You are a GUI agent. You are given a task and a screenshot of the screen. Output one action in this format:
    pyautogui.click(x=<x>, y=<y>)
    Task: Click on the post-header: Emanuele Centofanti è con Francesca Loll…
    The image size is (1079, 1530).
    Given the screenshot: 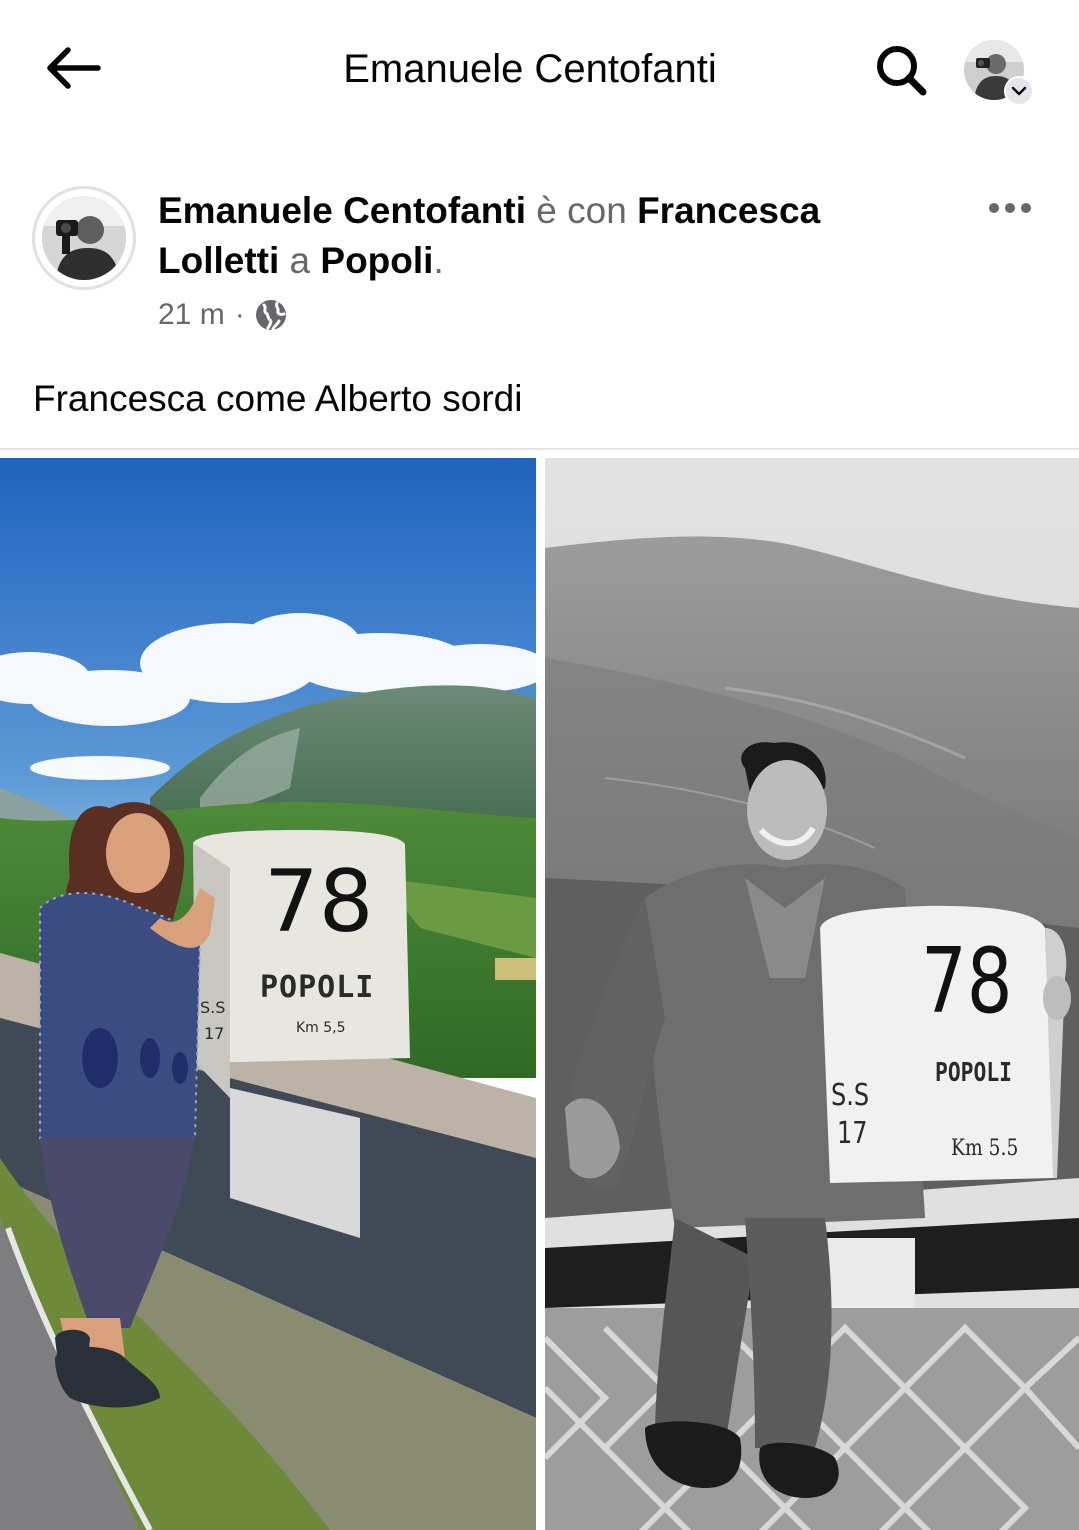 What is the action you would take?
    pyautogui.click(x=543, y=236)
    